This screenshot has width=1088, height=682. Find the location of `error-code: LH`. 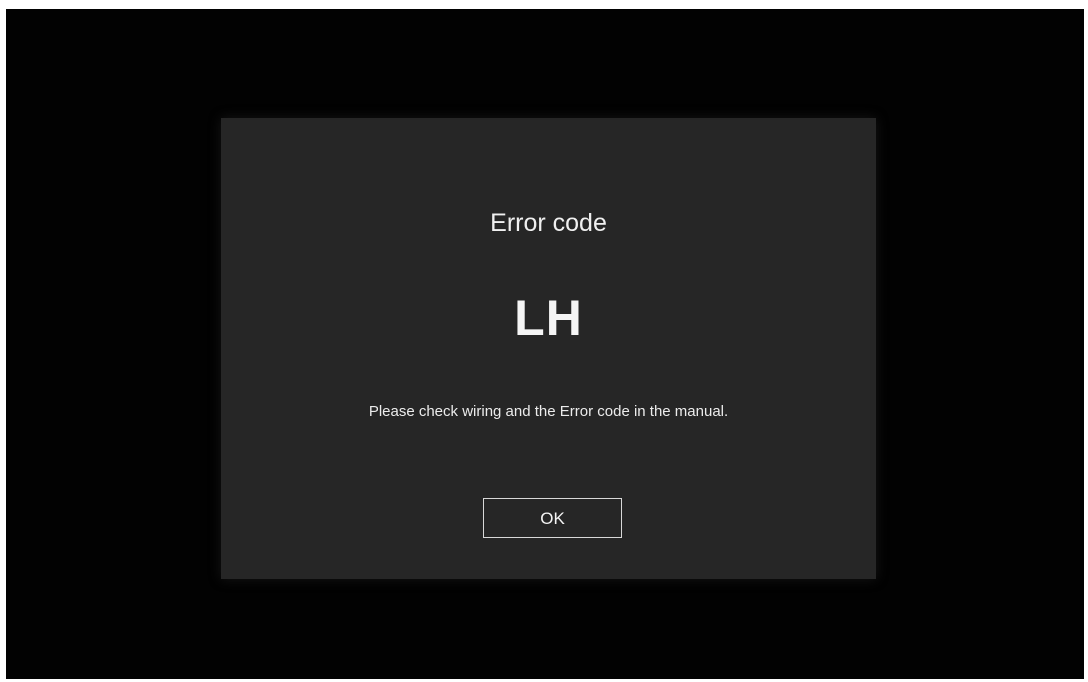

error-code: LH is located at coordinates (548, 318).